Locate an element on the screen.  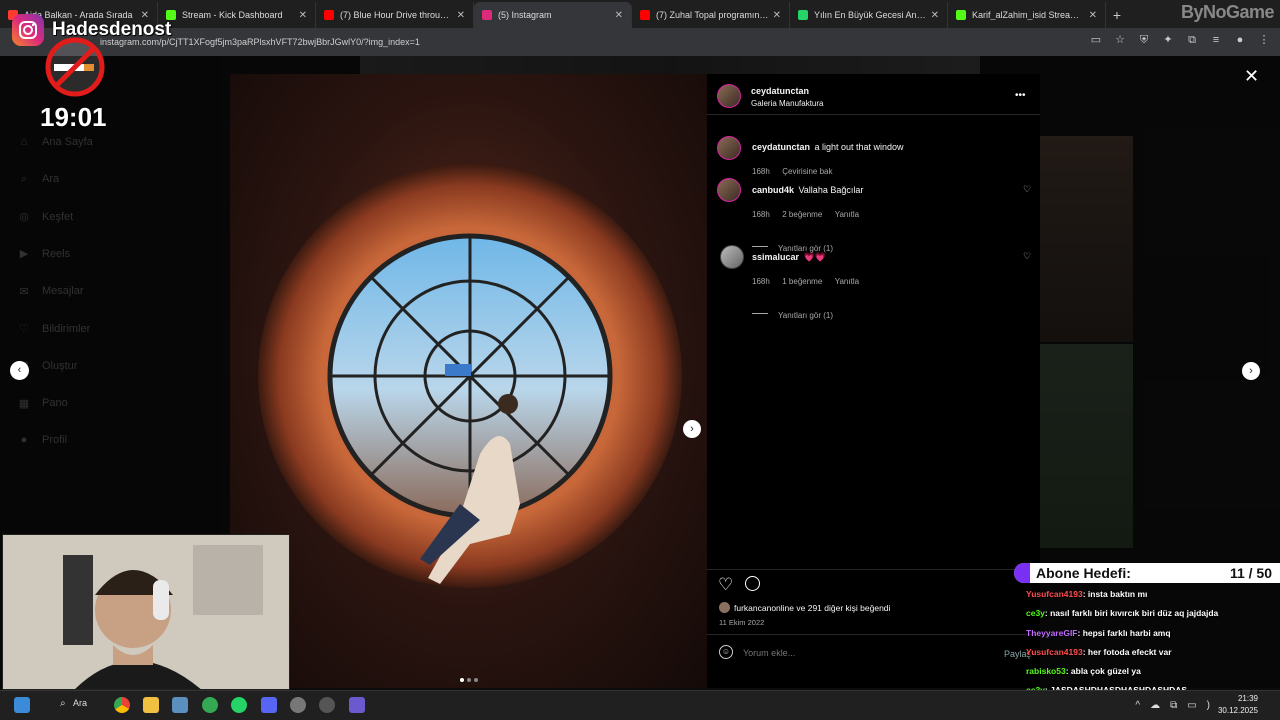
no-smoking-icon is located at coordinates (75, 67).